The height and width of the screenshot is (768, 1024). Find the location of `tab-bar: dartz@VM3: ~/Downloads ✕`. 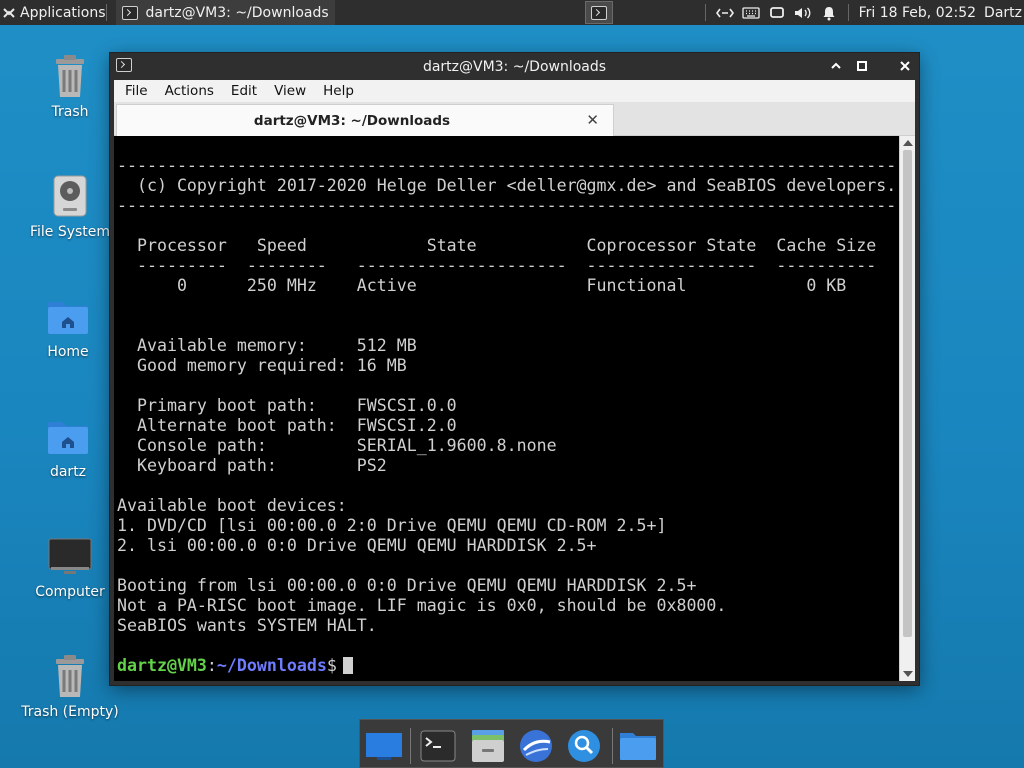

tab-bar: dartz@VM3: ~/Downloads ✕ is located at coordinates (514, 119).